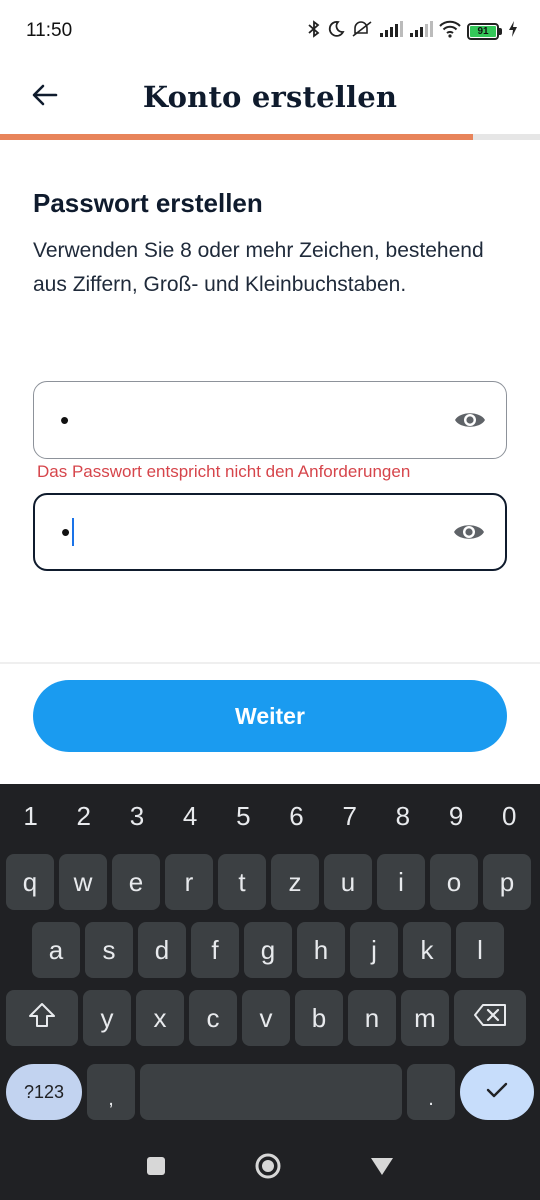  What do you see at coordinates (213, 1018) in the screenshot?
I see `key-c: c` at bounding box center [213, 1018].